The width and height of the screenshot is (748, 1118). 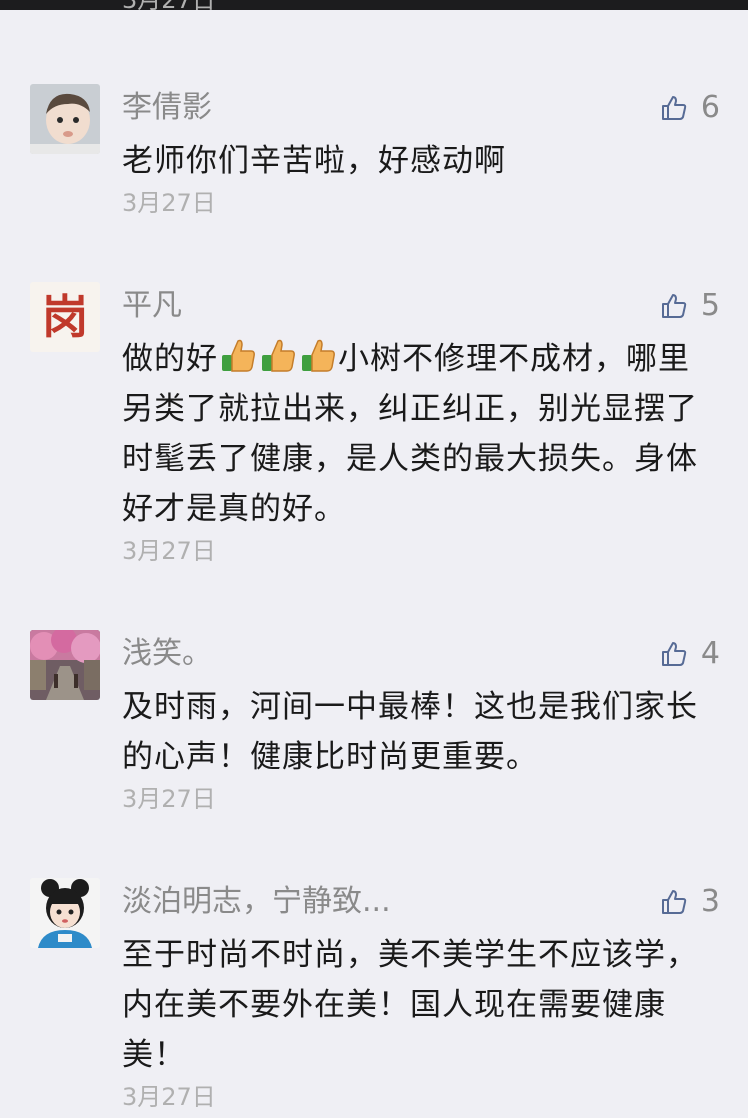 I want to click on commenter-name: 浅笑。, so click(x=167, y=654).